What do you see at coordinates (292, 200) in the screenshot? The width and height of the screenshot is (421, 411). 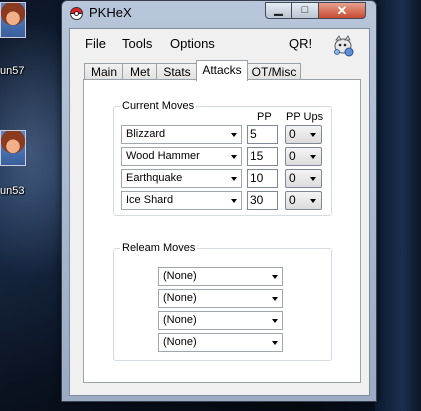 I see `pp-ups-4-value: 0` at bounding box center [292, 200].